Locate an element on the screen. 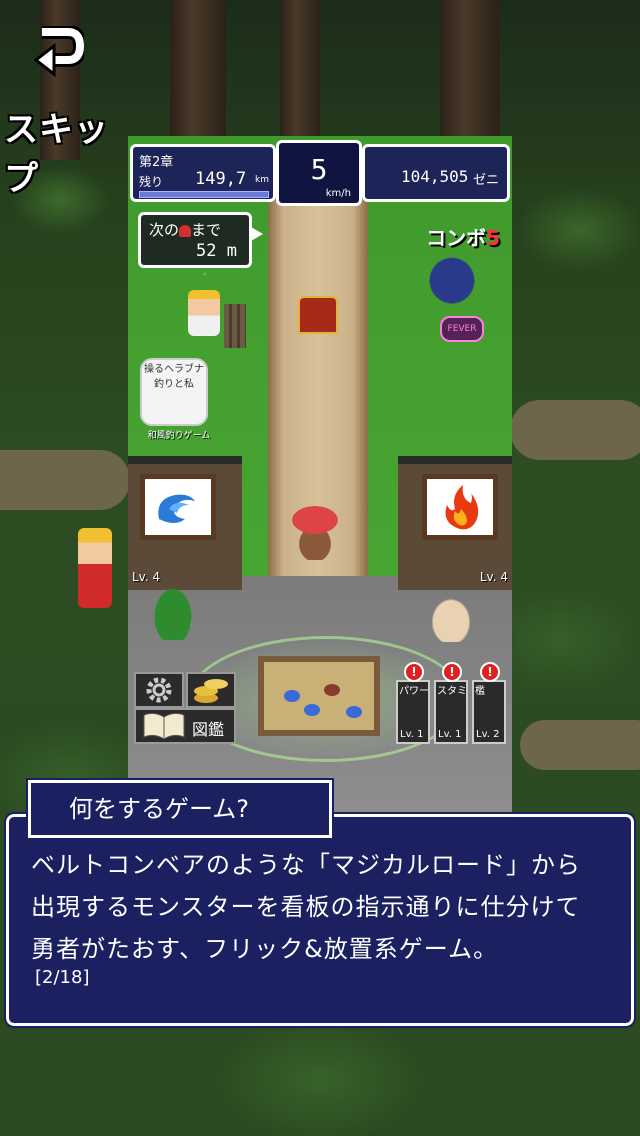 The image size is (640, 1136). money-panel: 104,505 ゼニ is located at coordinates (436, 173).